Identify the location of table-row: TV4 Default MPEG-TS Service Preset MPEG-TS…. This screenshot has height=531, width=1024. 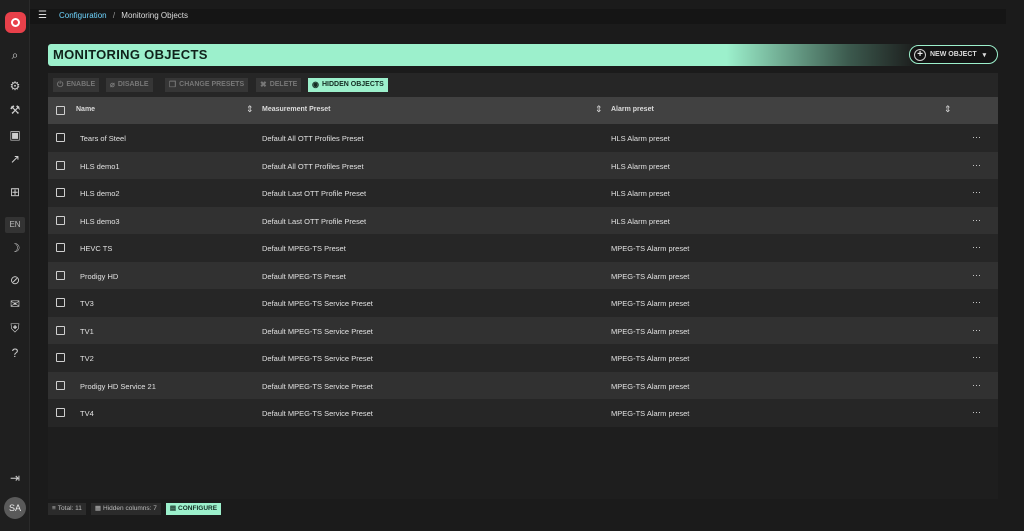
(523, 413).